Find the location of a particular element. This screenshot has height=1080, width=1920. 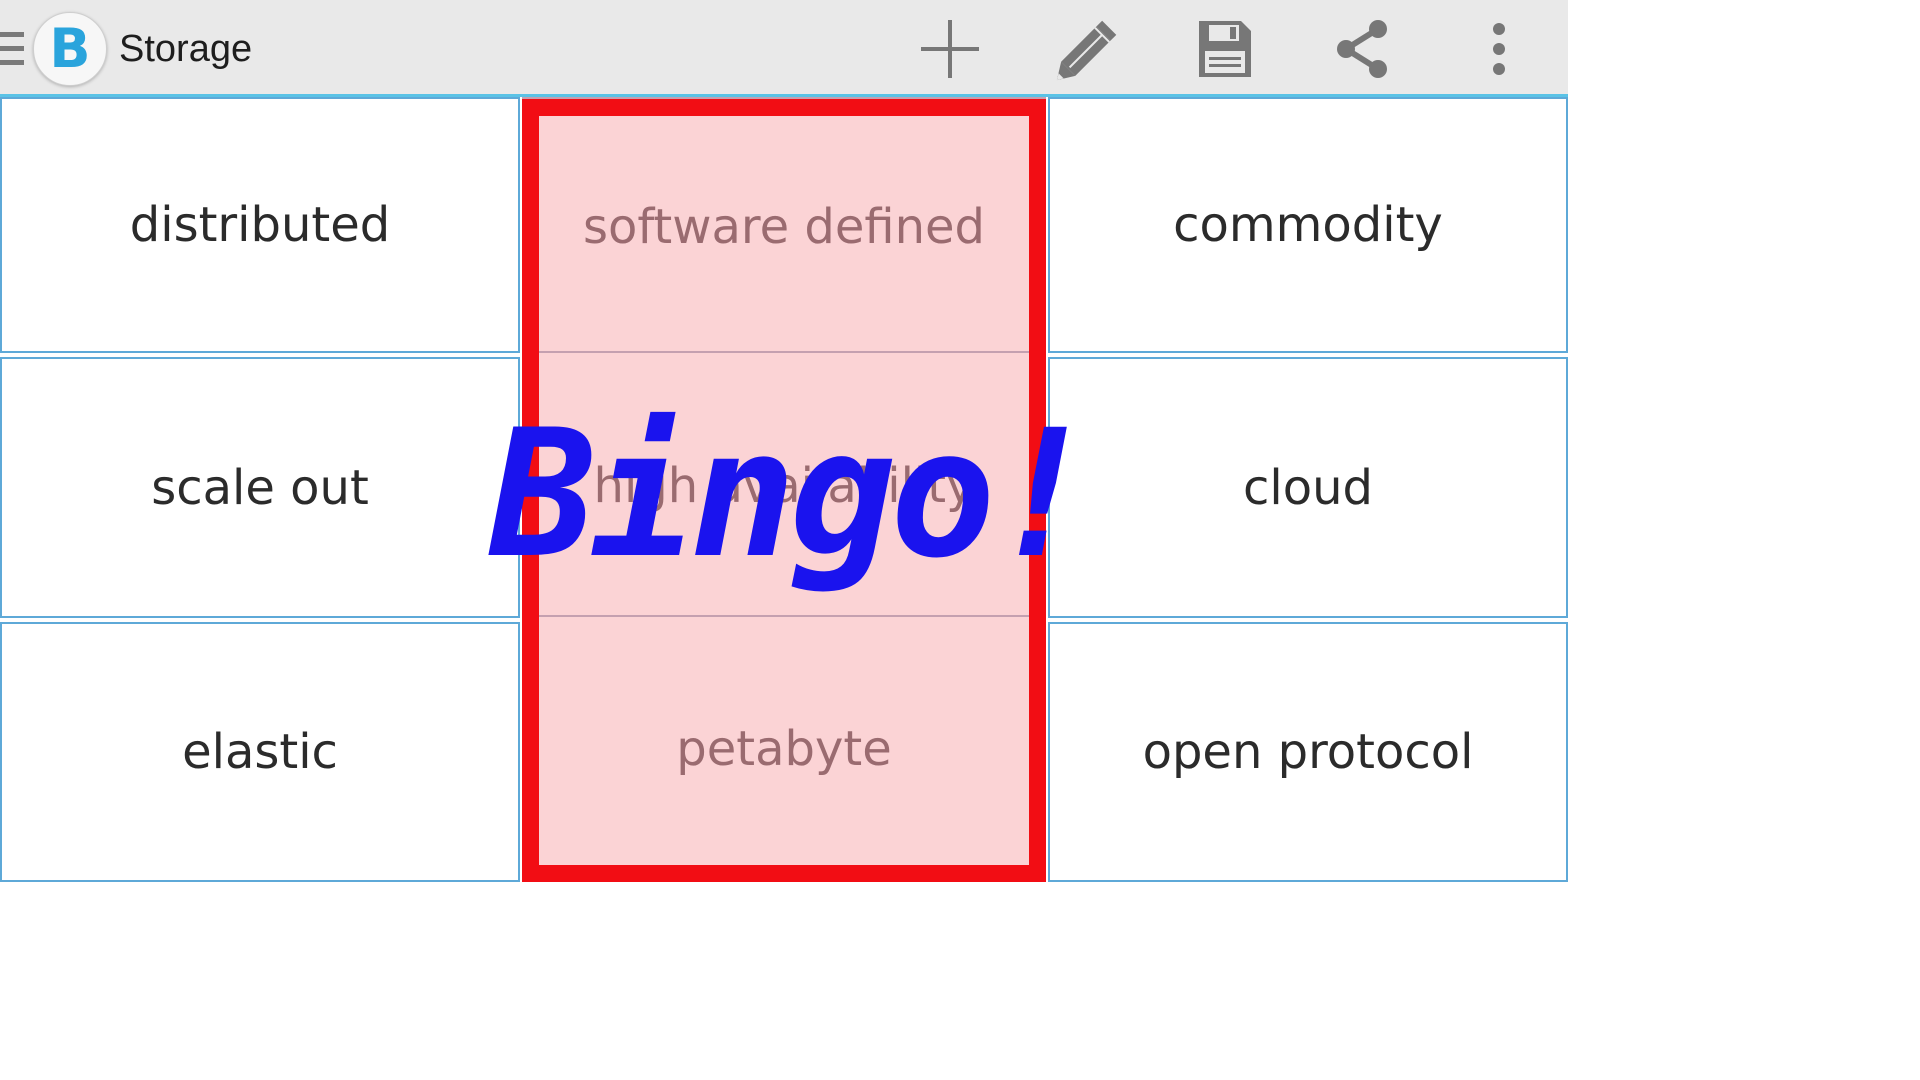

share-button is located at coordinates (1362, 49).